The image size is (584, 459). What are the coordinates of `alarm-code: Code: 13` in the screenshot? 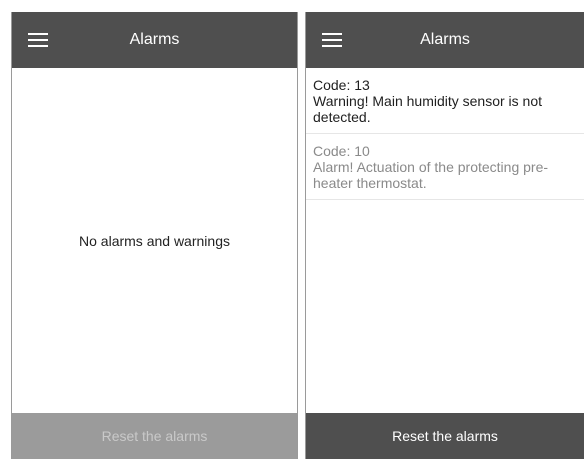 It's located at (341, 85).